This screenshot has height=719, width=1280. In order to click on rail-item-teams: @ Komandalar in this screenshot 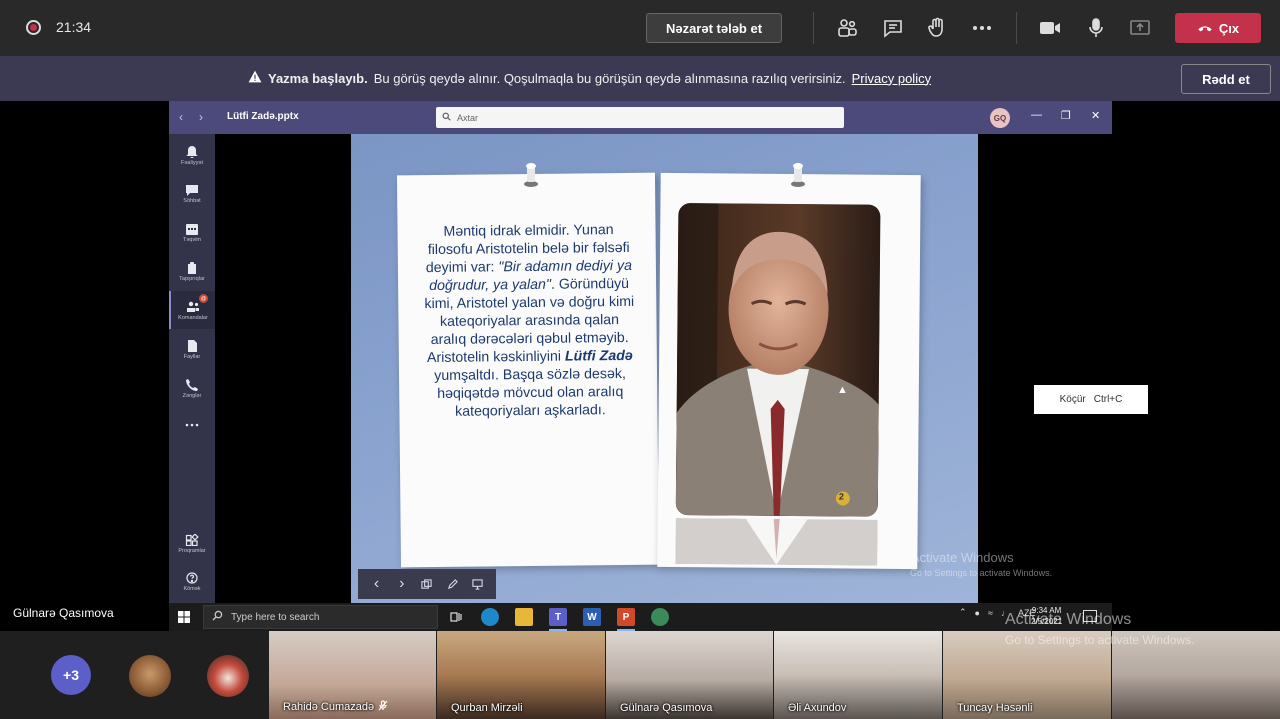, I will do `click(192, 310)`.